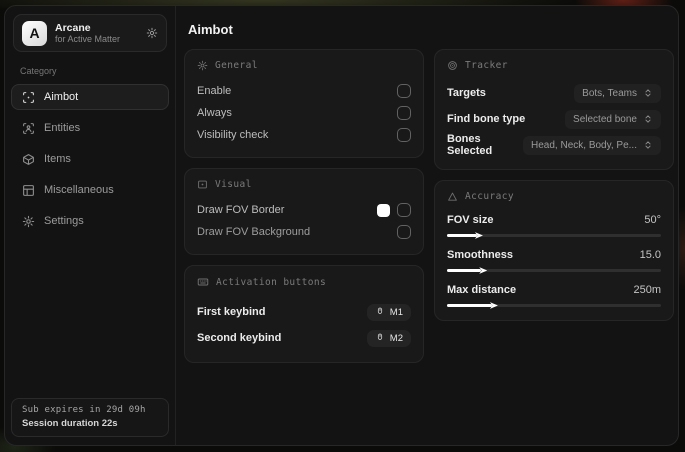 This screenshot has height=452, width=685. Describe the element at coordinates (28, 221) in the screenshot. I see `gear-icon` at that location.